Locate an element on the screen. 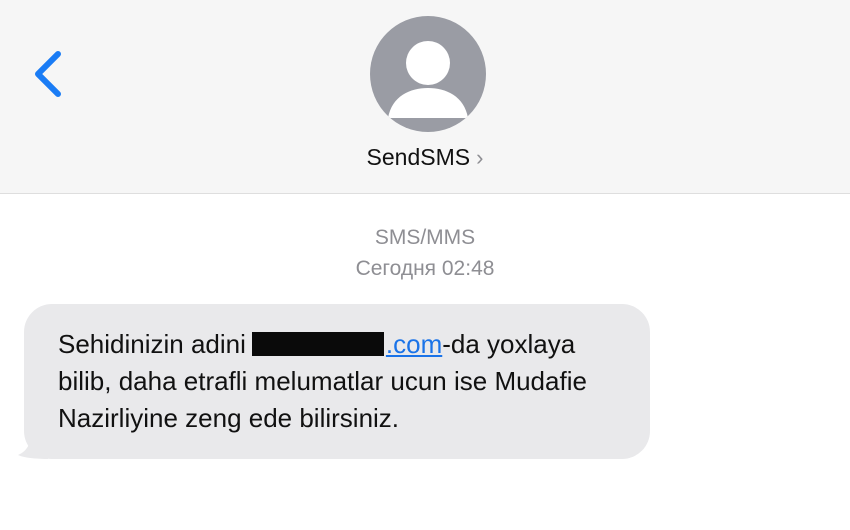 The height and width of the screenshot is (530, 850). redaction-bar is located at coordinates (317, 344).